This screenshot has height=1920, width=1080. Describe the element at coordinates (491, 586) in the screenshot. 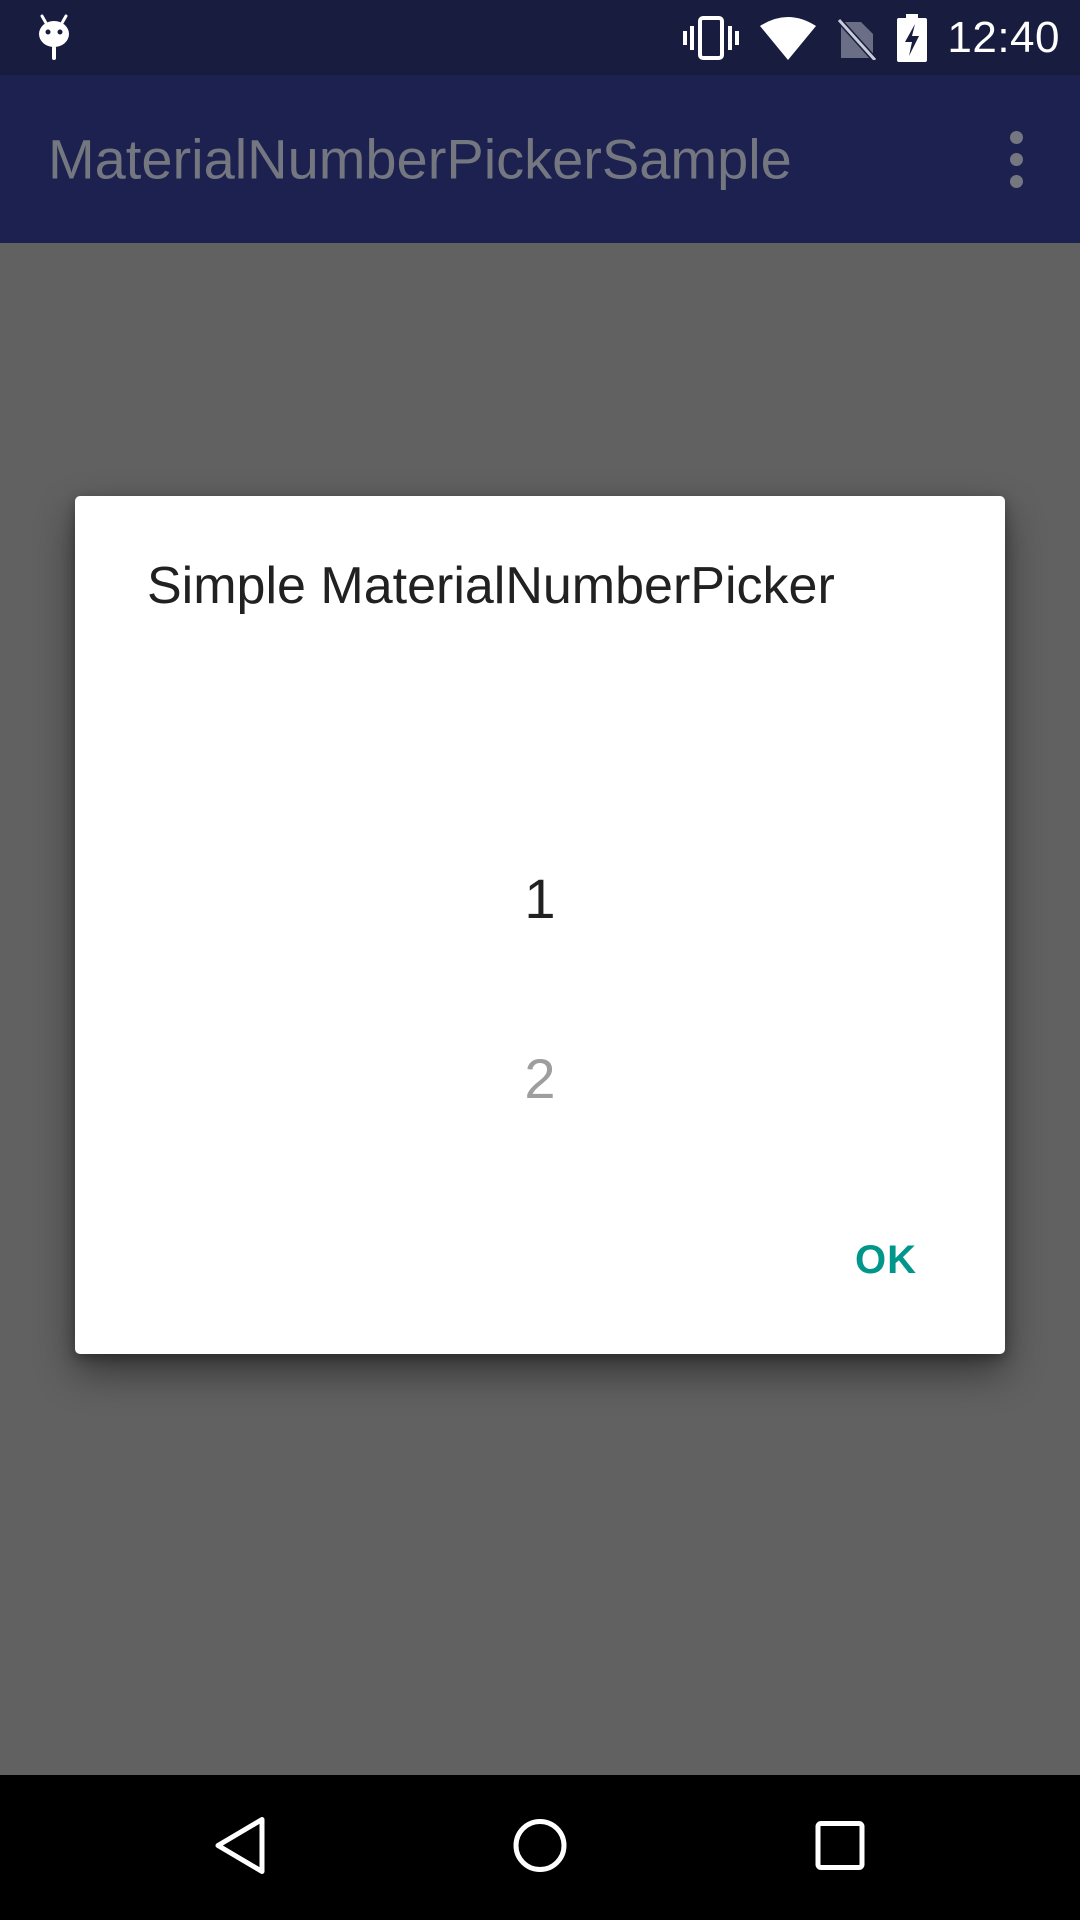

I see `dialog-title: Simple MaterialNumberPicker` at that location.